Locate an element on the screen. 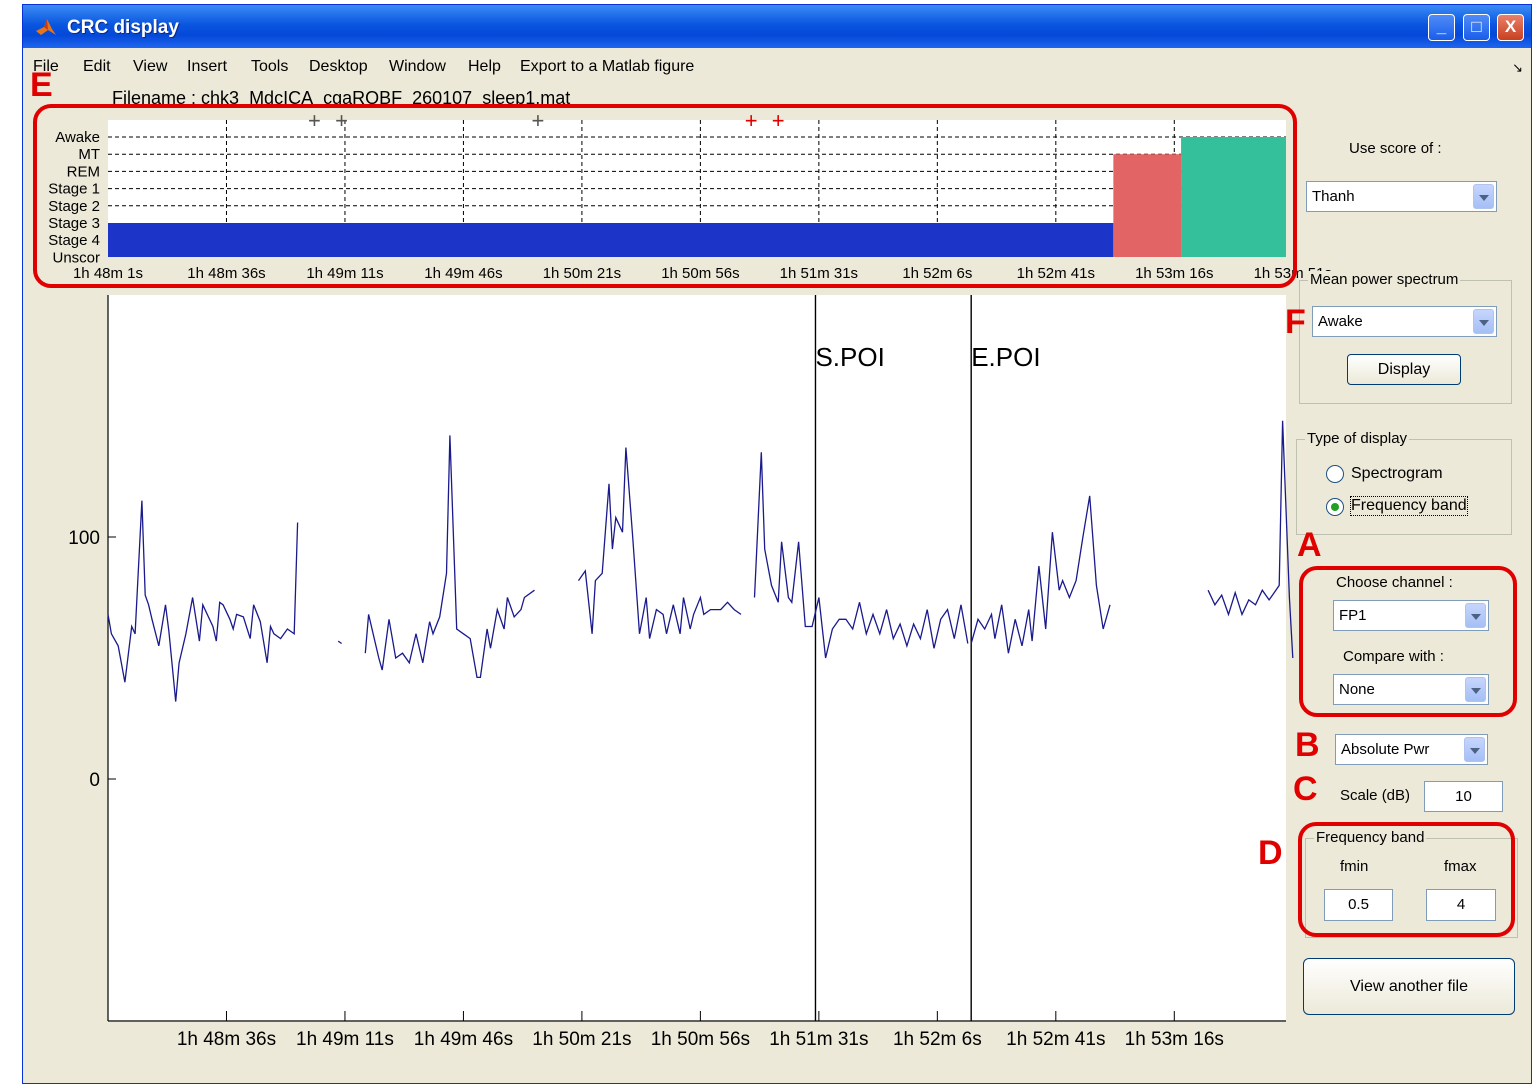 Image resolution: width=1539 pixels, height=1089 pixels. type-of-display-group: Type of display is located at coordinates (1404, 482).